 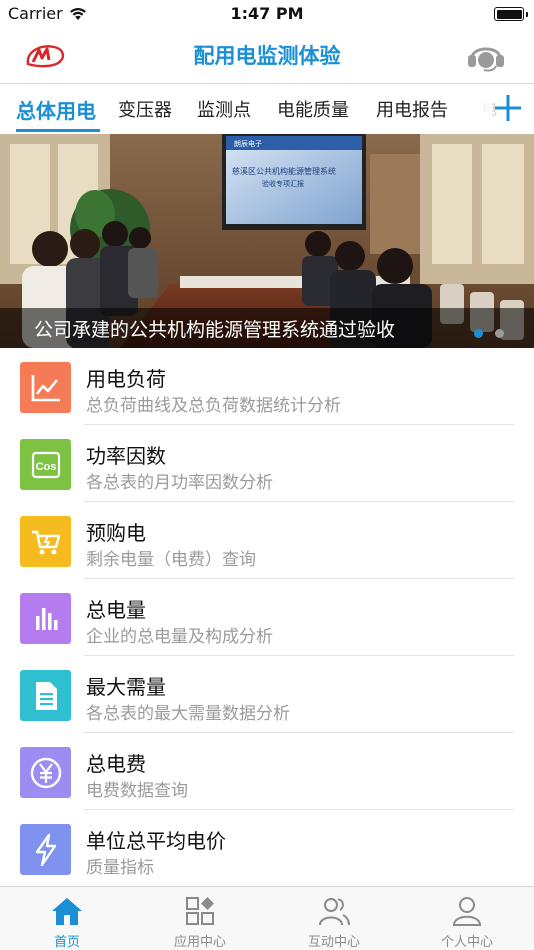 I want to click on tab-power-quality: 电能质量, so click(x=313, y=109).